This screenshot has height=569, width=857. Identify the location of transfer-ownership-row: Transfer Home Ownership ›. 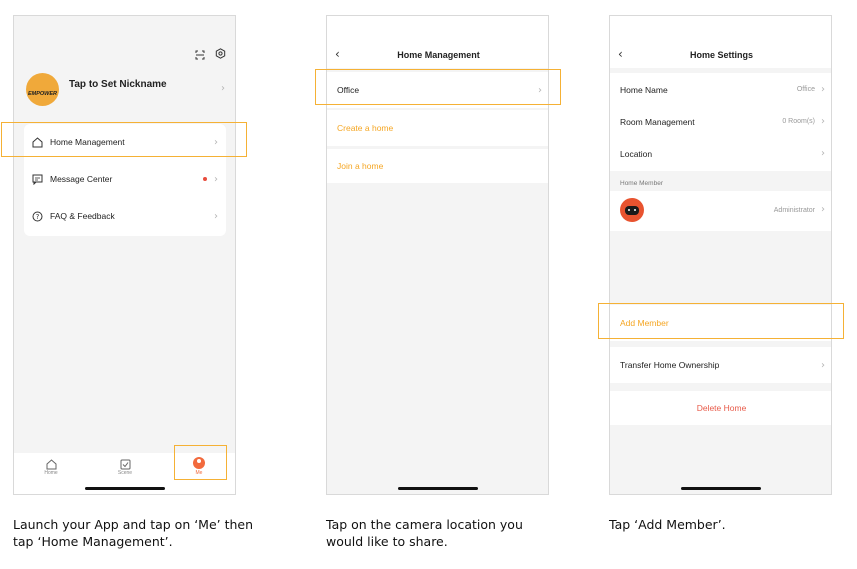
(720, 365).